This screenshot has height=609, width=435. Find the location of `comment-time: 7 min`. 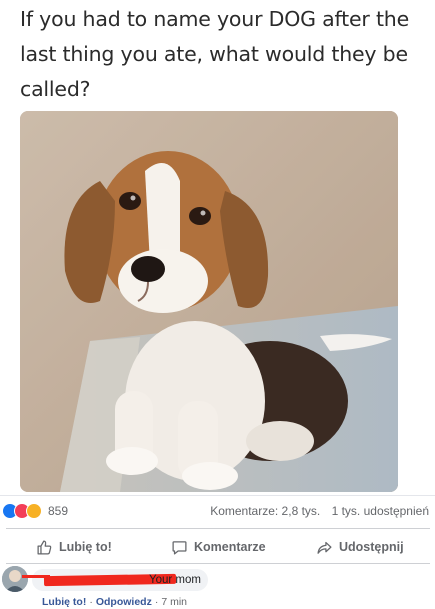

comment-time: 7 min is located at coordinates (174, 602).